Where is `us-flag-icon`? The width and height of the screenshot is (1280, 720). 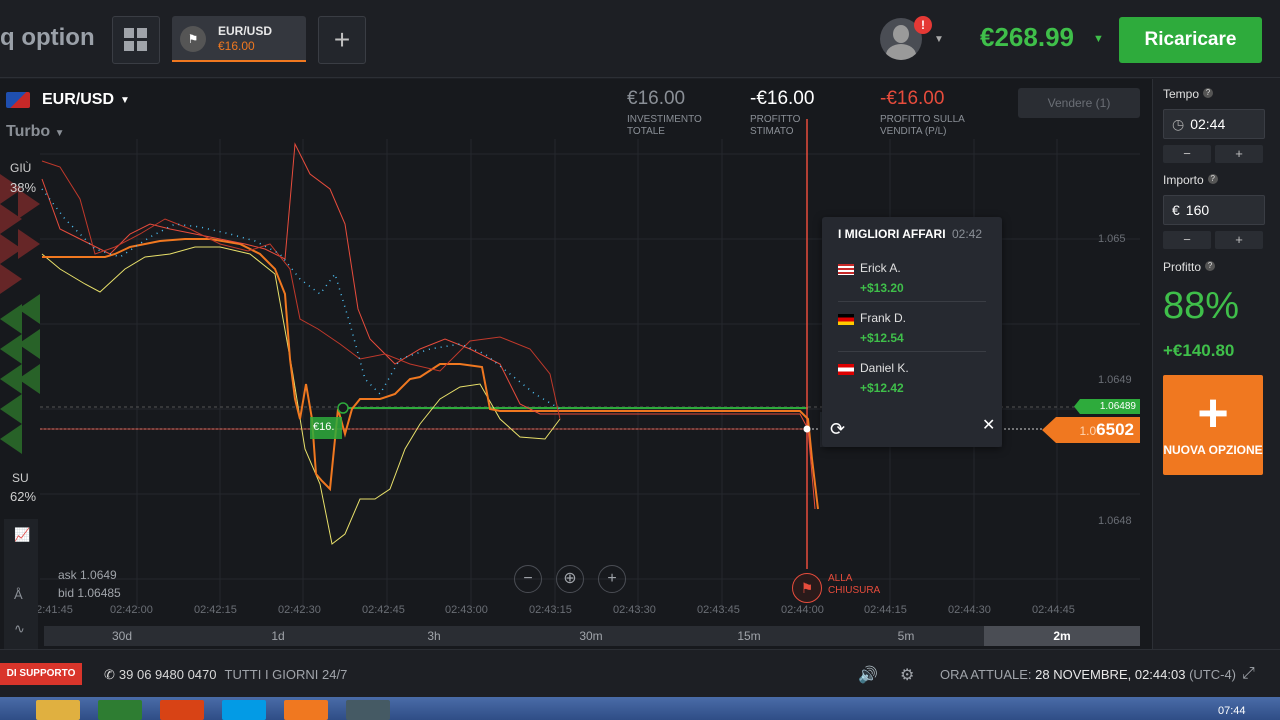 us-flag-icon is located at coordinates (846, 269).